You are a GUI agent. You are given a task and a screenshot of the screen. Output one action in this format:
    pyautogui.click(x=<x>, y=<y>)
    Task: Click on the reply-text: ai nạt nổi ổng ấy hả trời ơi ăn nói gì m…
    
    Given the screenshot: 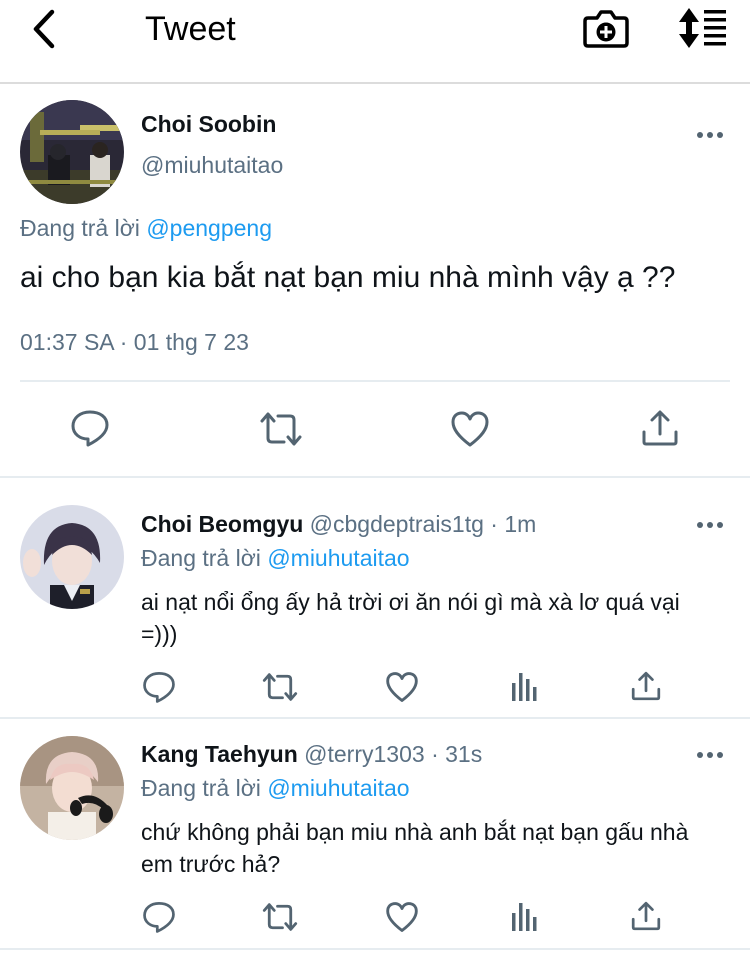 What is the action you would take?
    pyautogui.click(x=410, y=618)
    